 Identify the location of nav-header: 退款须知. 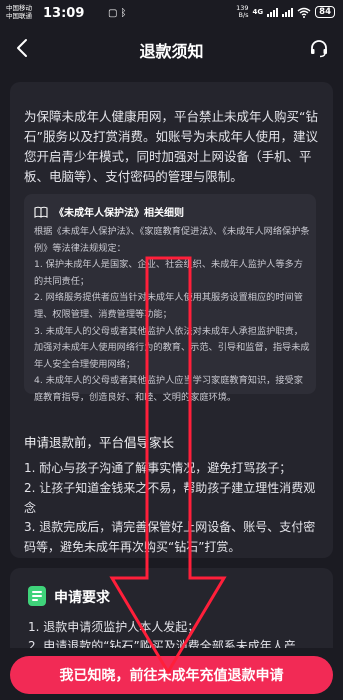
(171, 48).